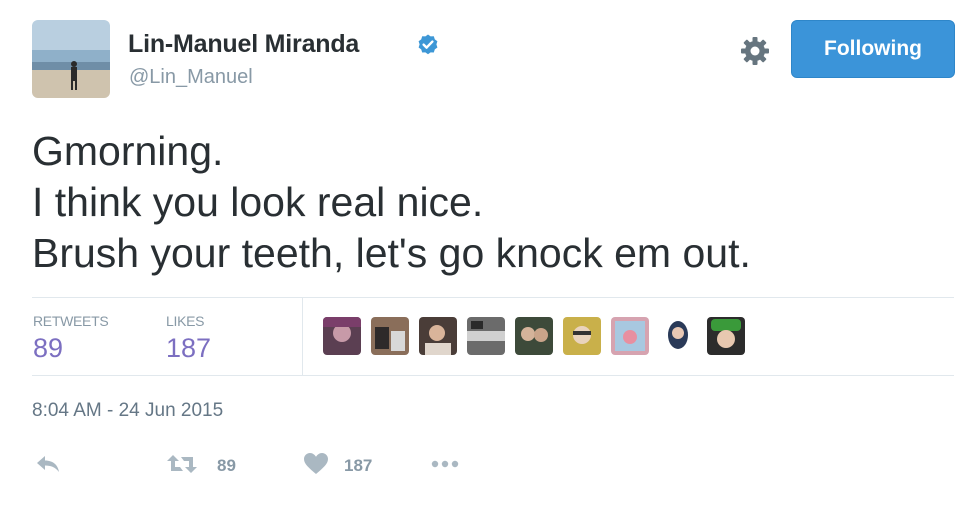  What do you see at coordinates (258, 202) in the screenshot?
I see `tweet-line: I think you look real nice.` at bounding box center [258, 202].